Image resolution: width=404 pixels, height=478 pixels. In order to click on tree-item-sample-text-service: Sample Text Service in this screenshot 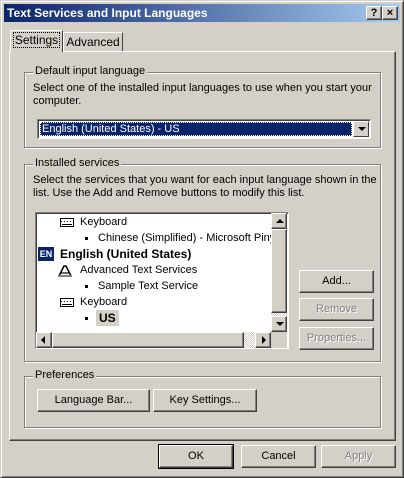, I will do `click(148, 286)`.